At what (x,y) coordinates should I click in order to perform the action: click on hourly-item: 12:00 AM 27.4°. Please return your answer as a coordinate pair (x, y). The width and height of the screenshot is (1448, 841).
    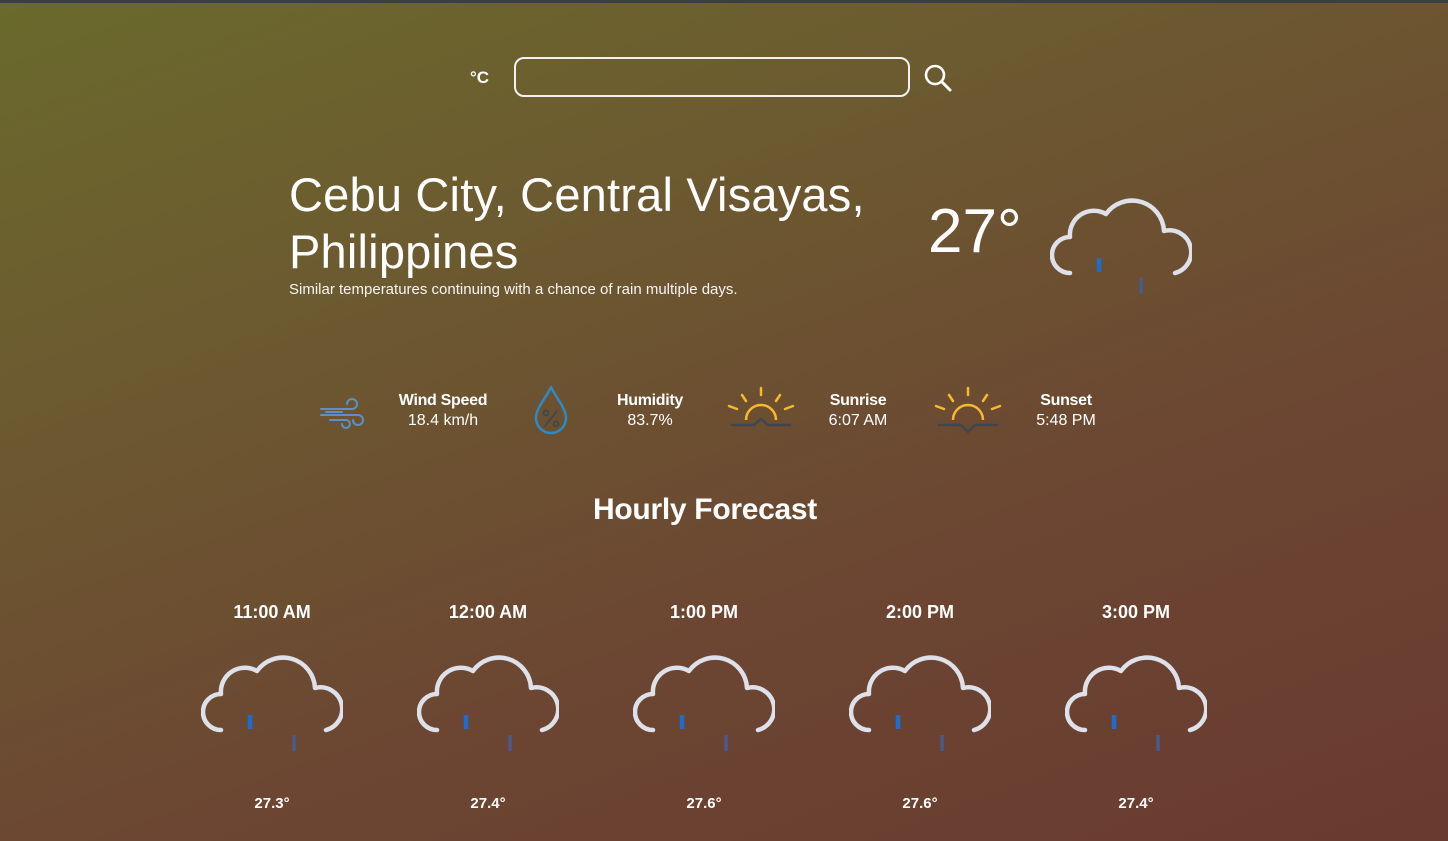
    Looking at the image, I should click on (488, 707).